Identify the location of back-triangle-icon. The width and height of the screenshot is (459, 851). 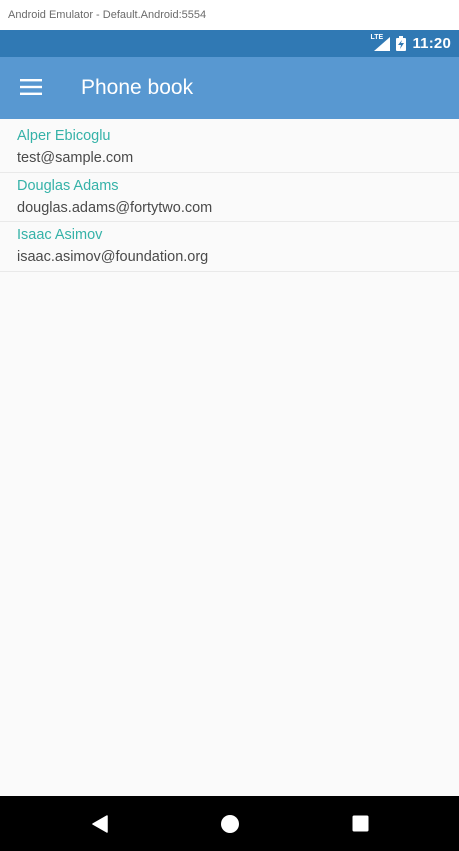
(100, 823).